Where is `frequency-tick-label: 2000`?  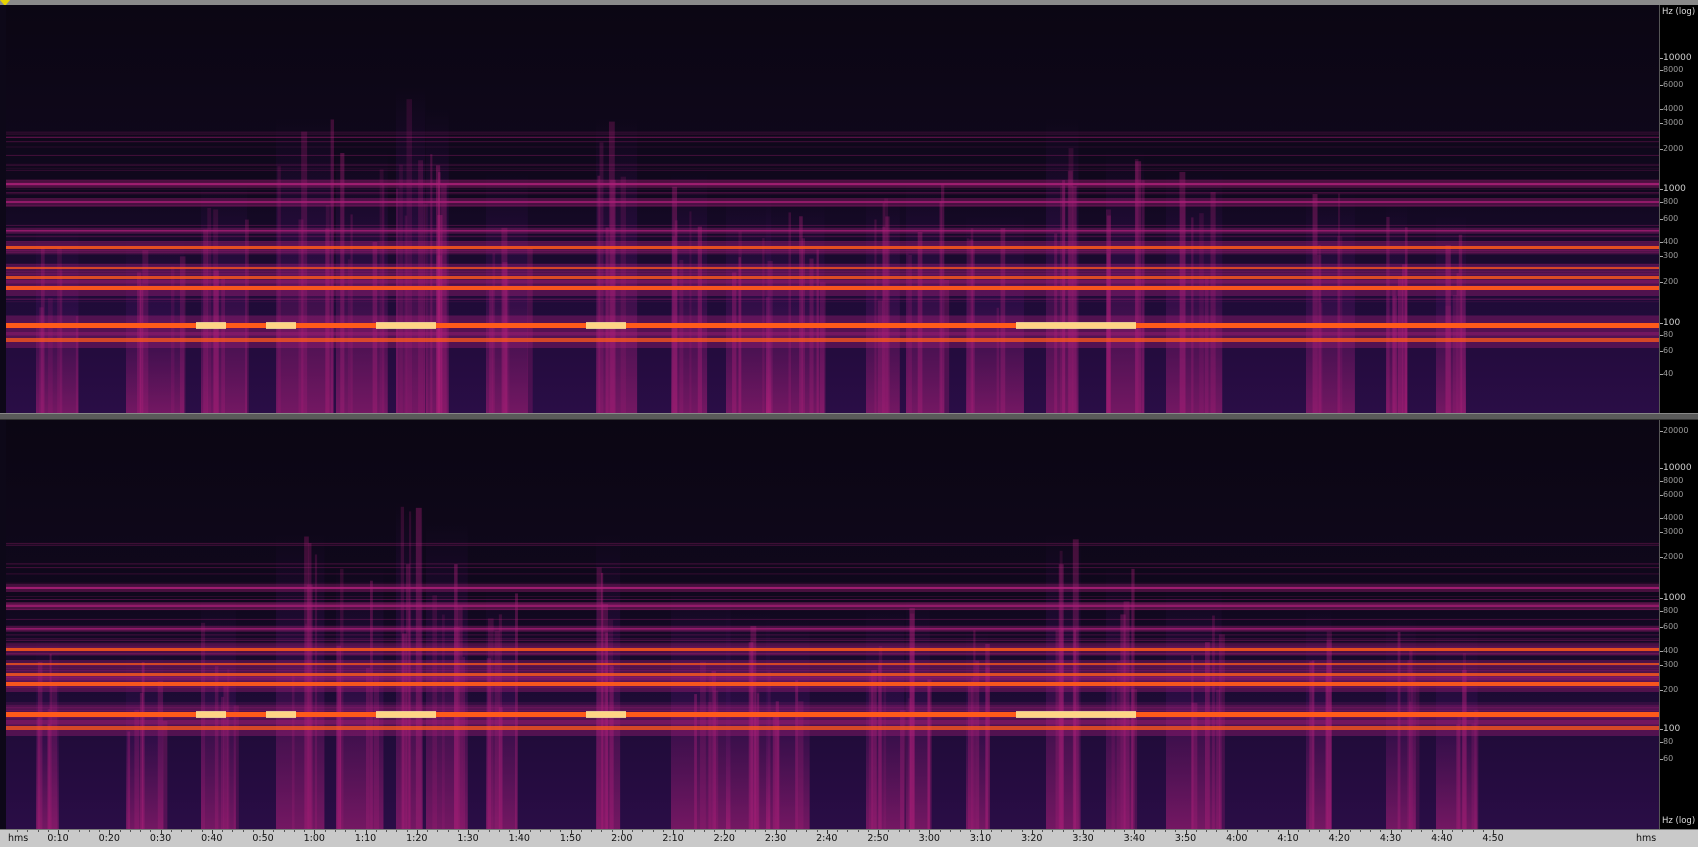 frequency-tick-label: 2000 is located at coordinates (1671, 556).